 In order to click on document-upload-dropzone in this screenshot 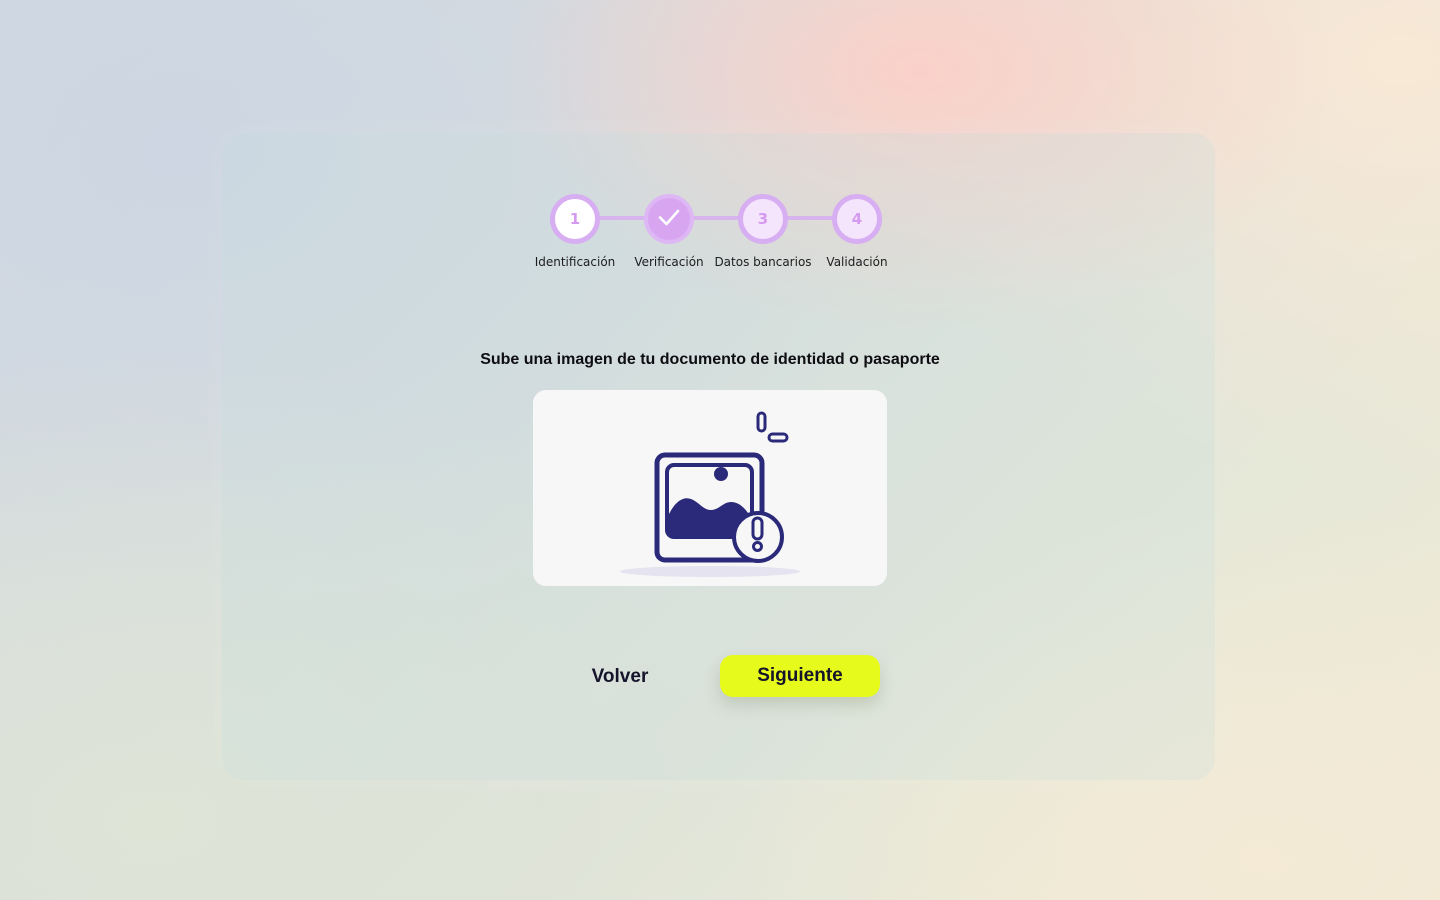, I will do `click(710, 488)`.